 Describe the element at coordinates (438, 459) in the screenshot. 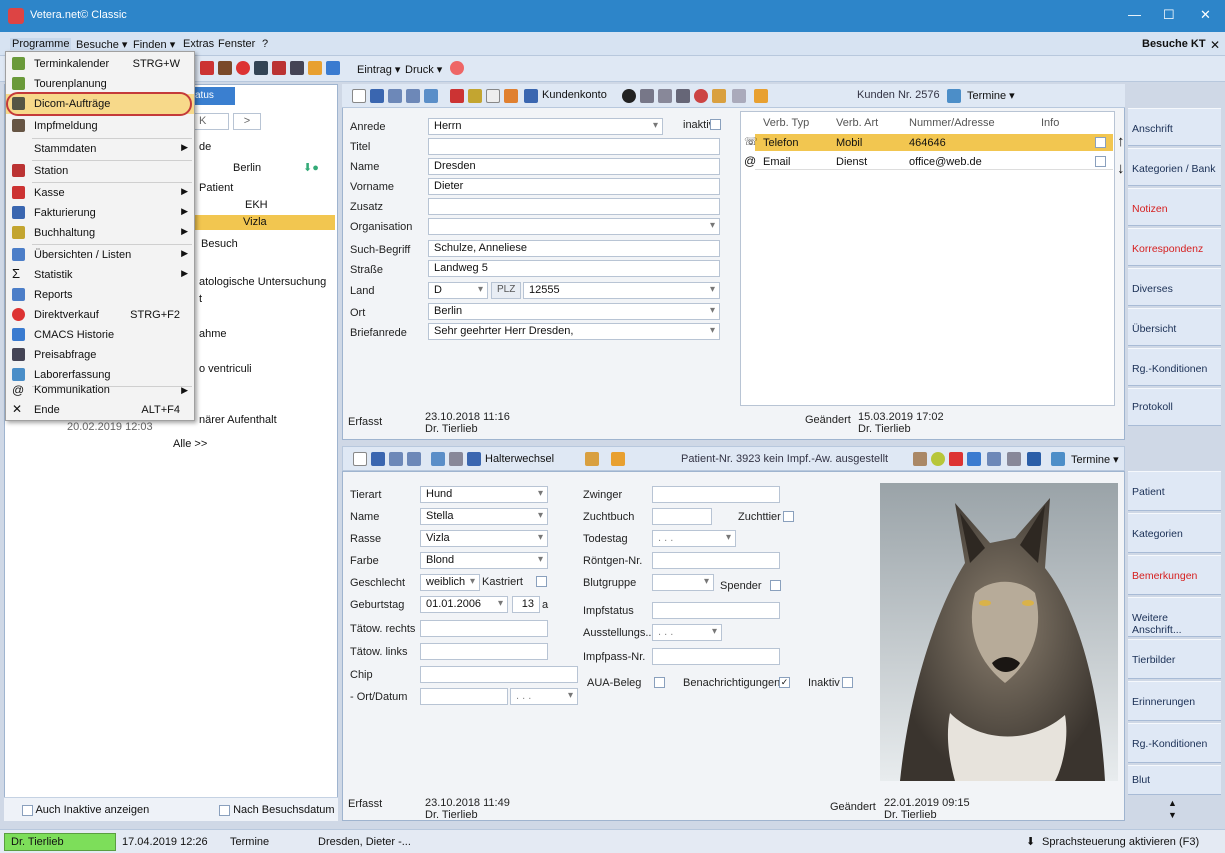

I see `grid-icon` at that location.